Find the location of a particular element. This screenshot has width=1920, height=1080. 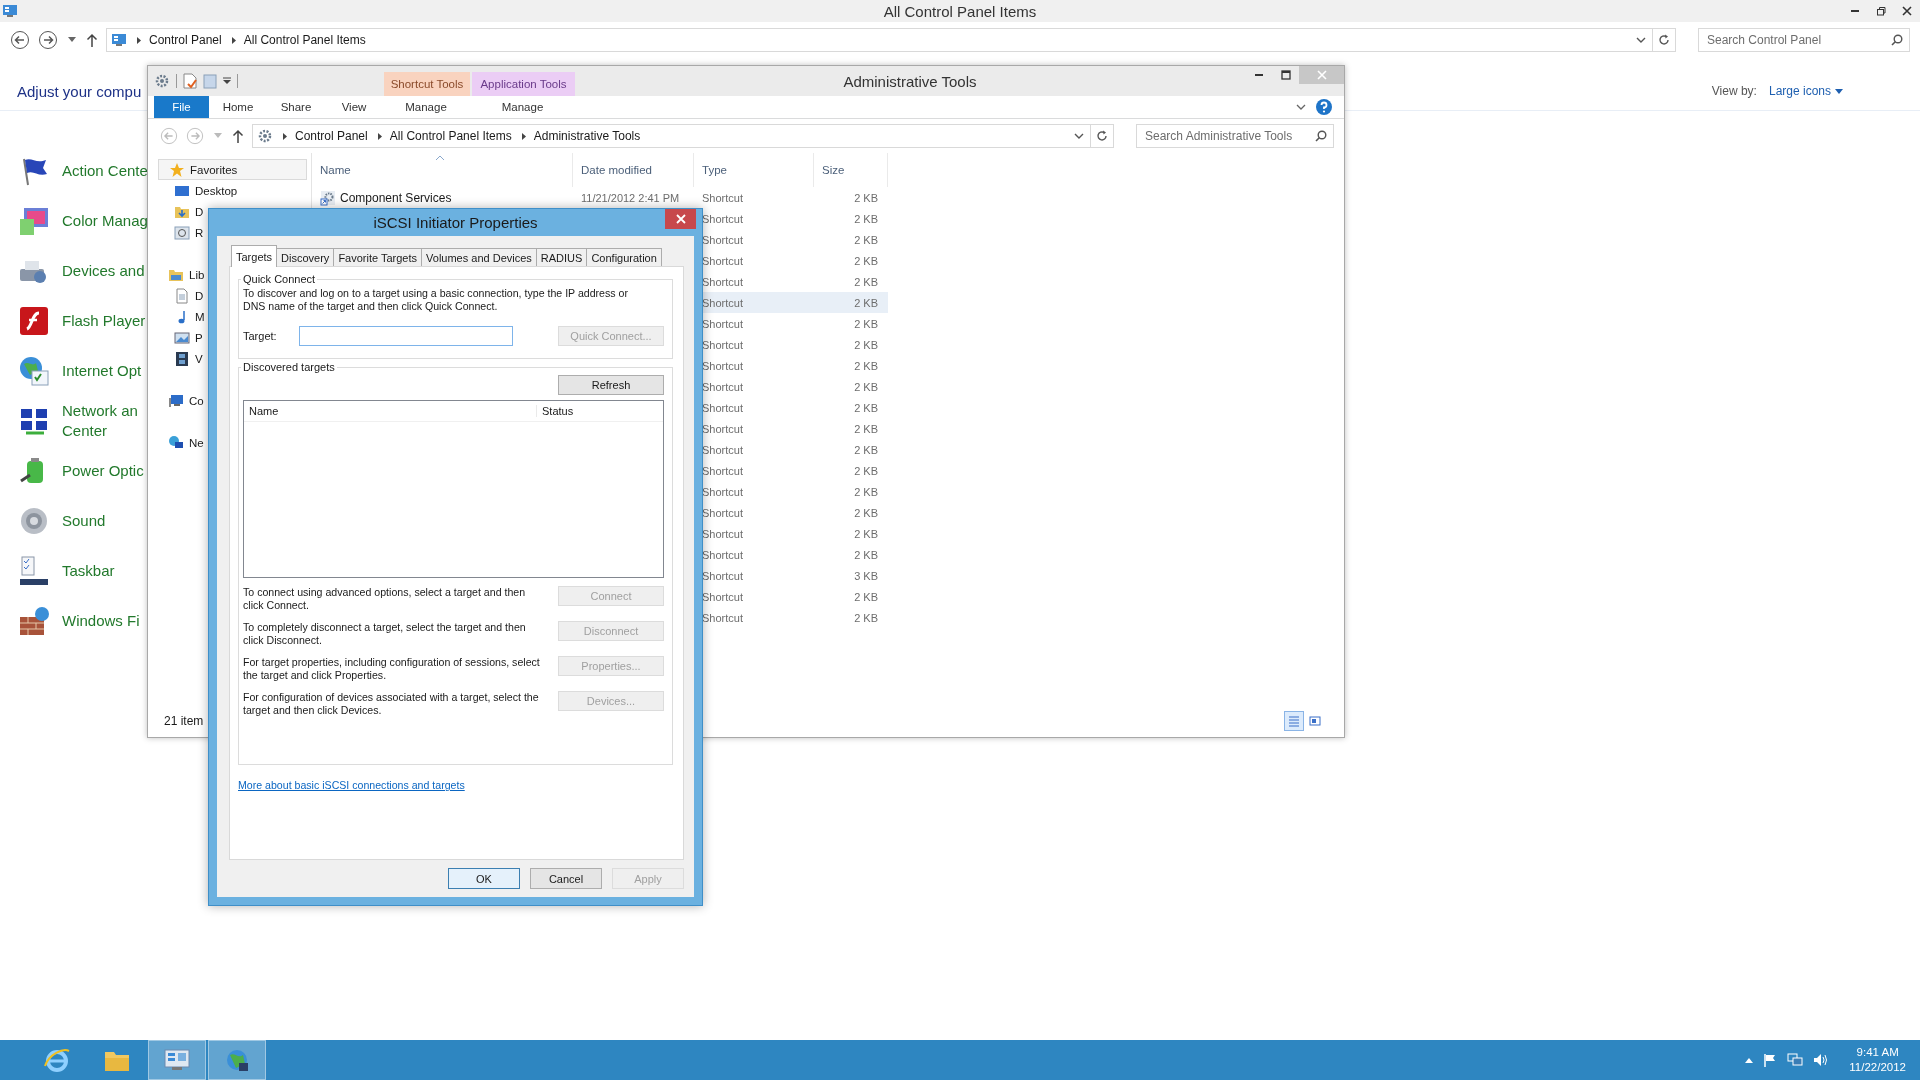

instruction-text: To completely disconnect a target, select the target and then click Disconnect. is located at coordinates (385, 634).